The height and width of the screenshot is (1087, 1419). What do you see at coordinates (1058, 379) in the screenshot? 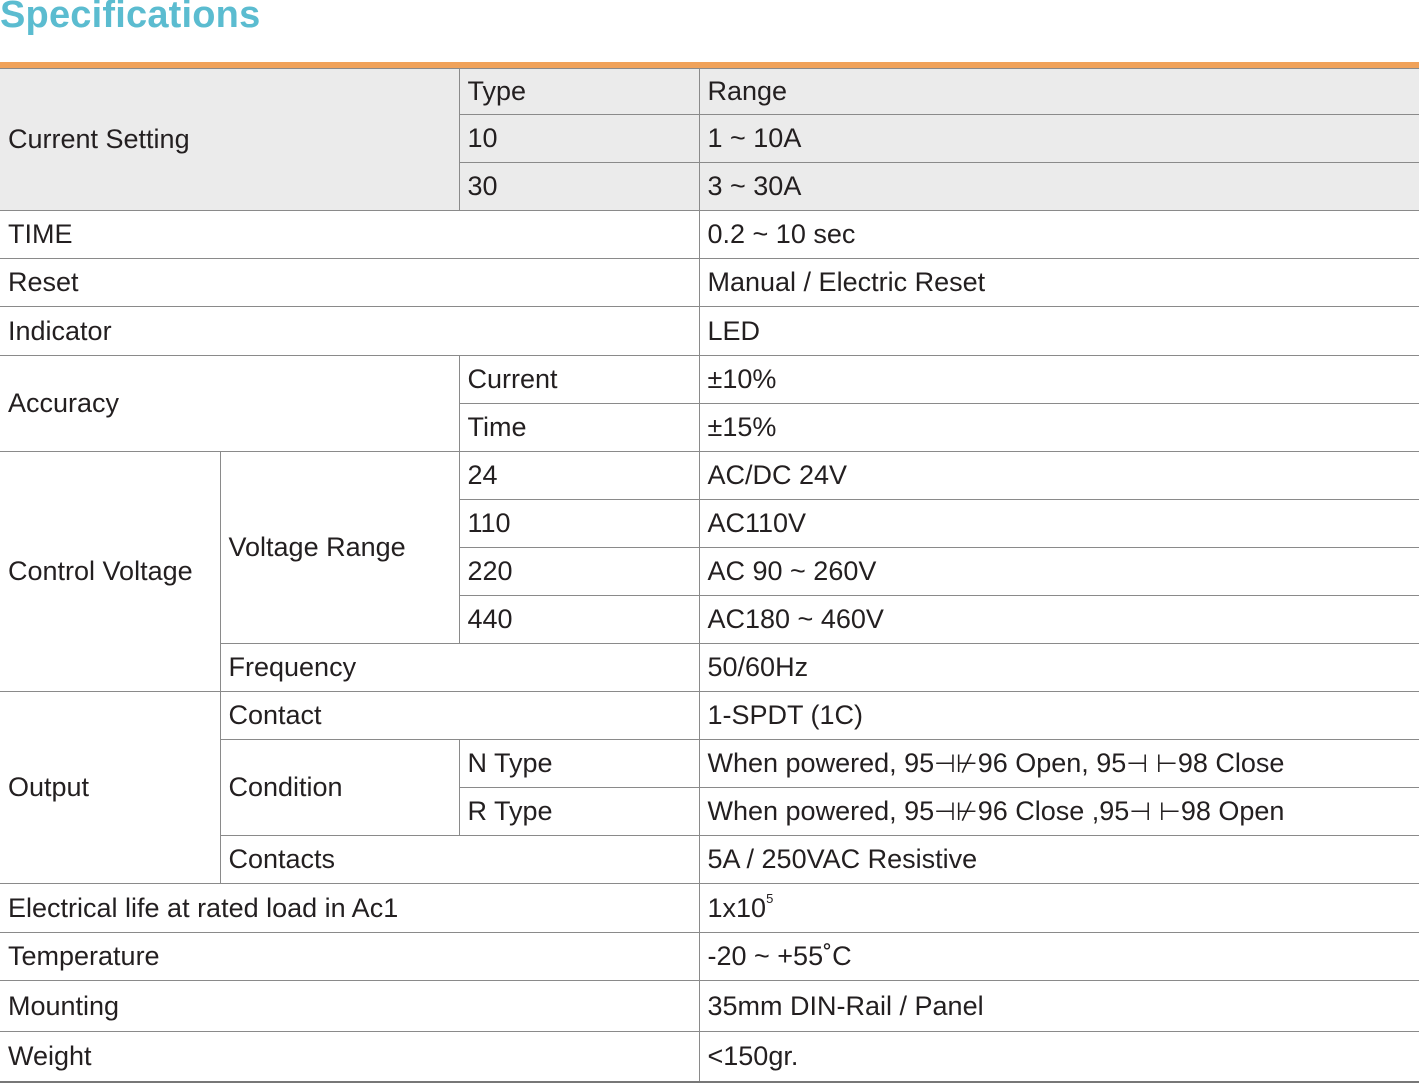
I see `accuracy-current-value: ±10%` at bounding box center [1058, 379].